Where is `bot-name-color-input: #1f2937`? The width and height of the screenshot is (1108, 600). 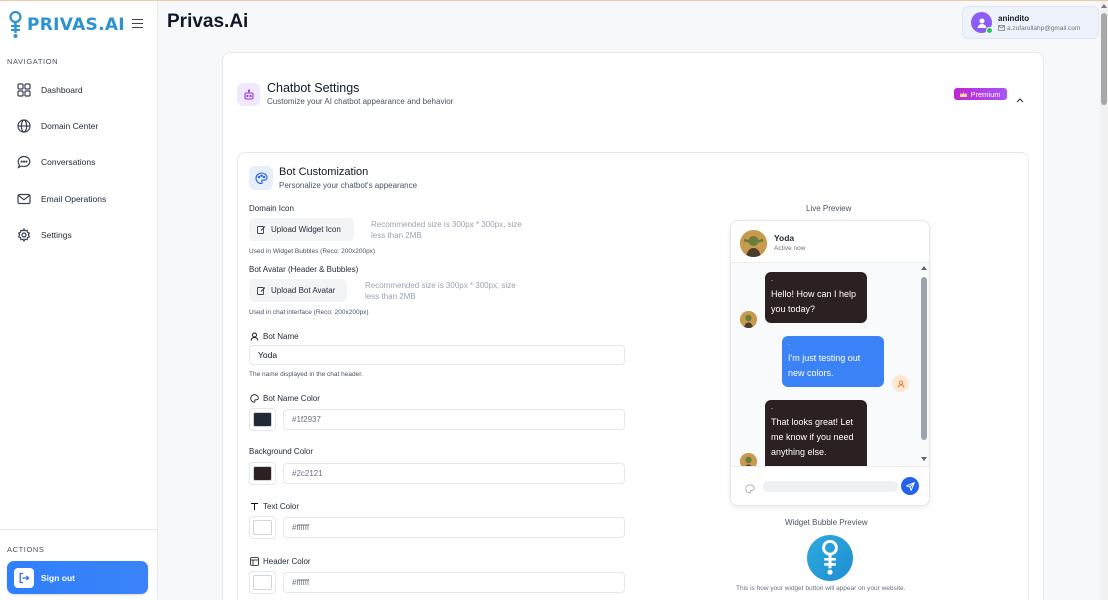
bot-name-color-input: #1f2937 is located at coordinates (454, 419).